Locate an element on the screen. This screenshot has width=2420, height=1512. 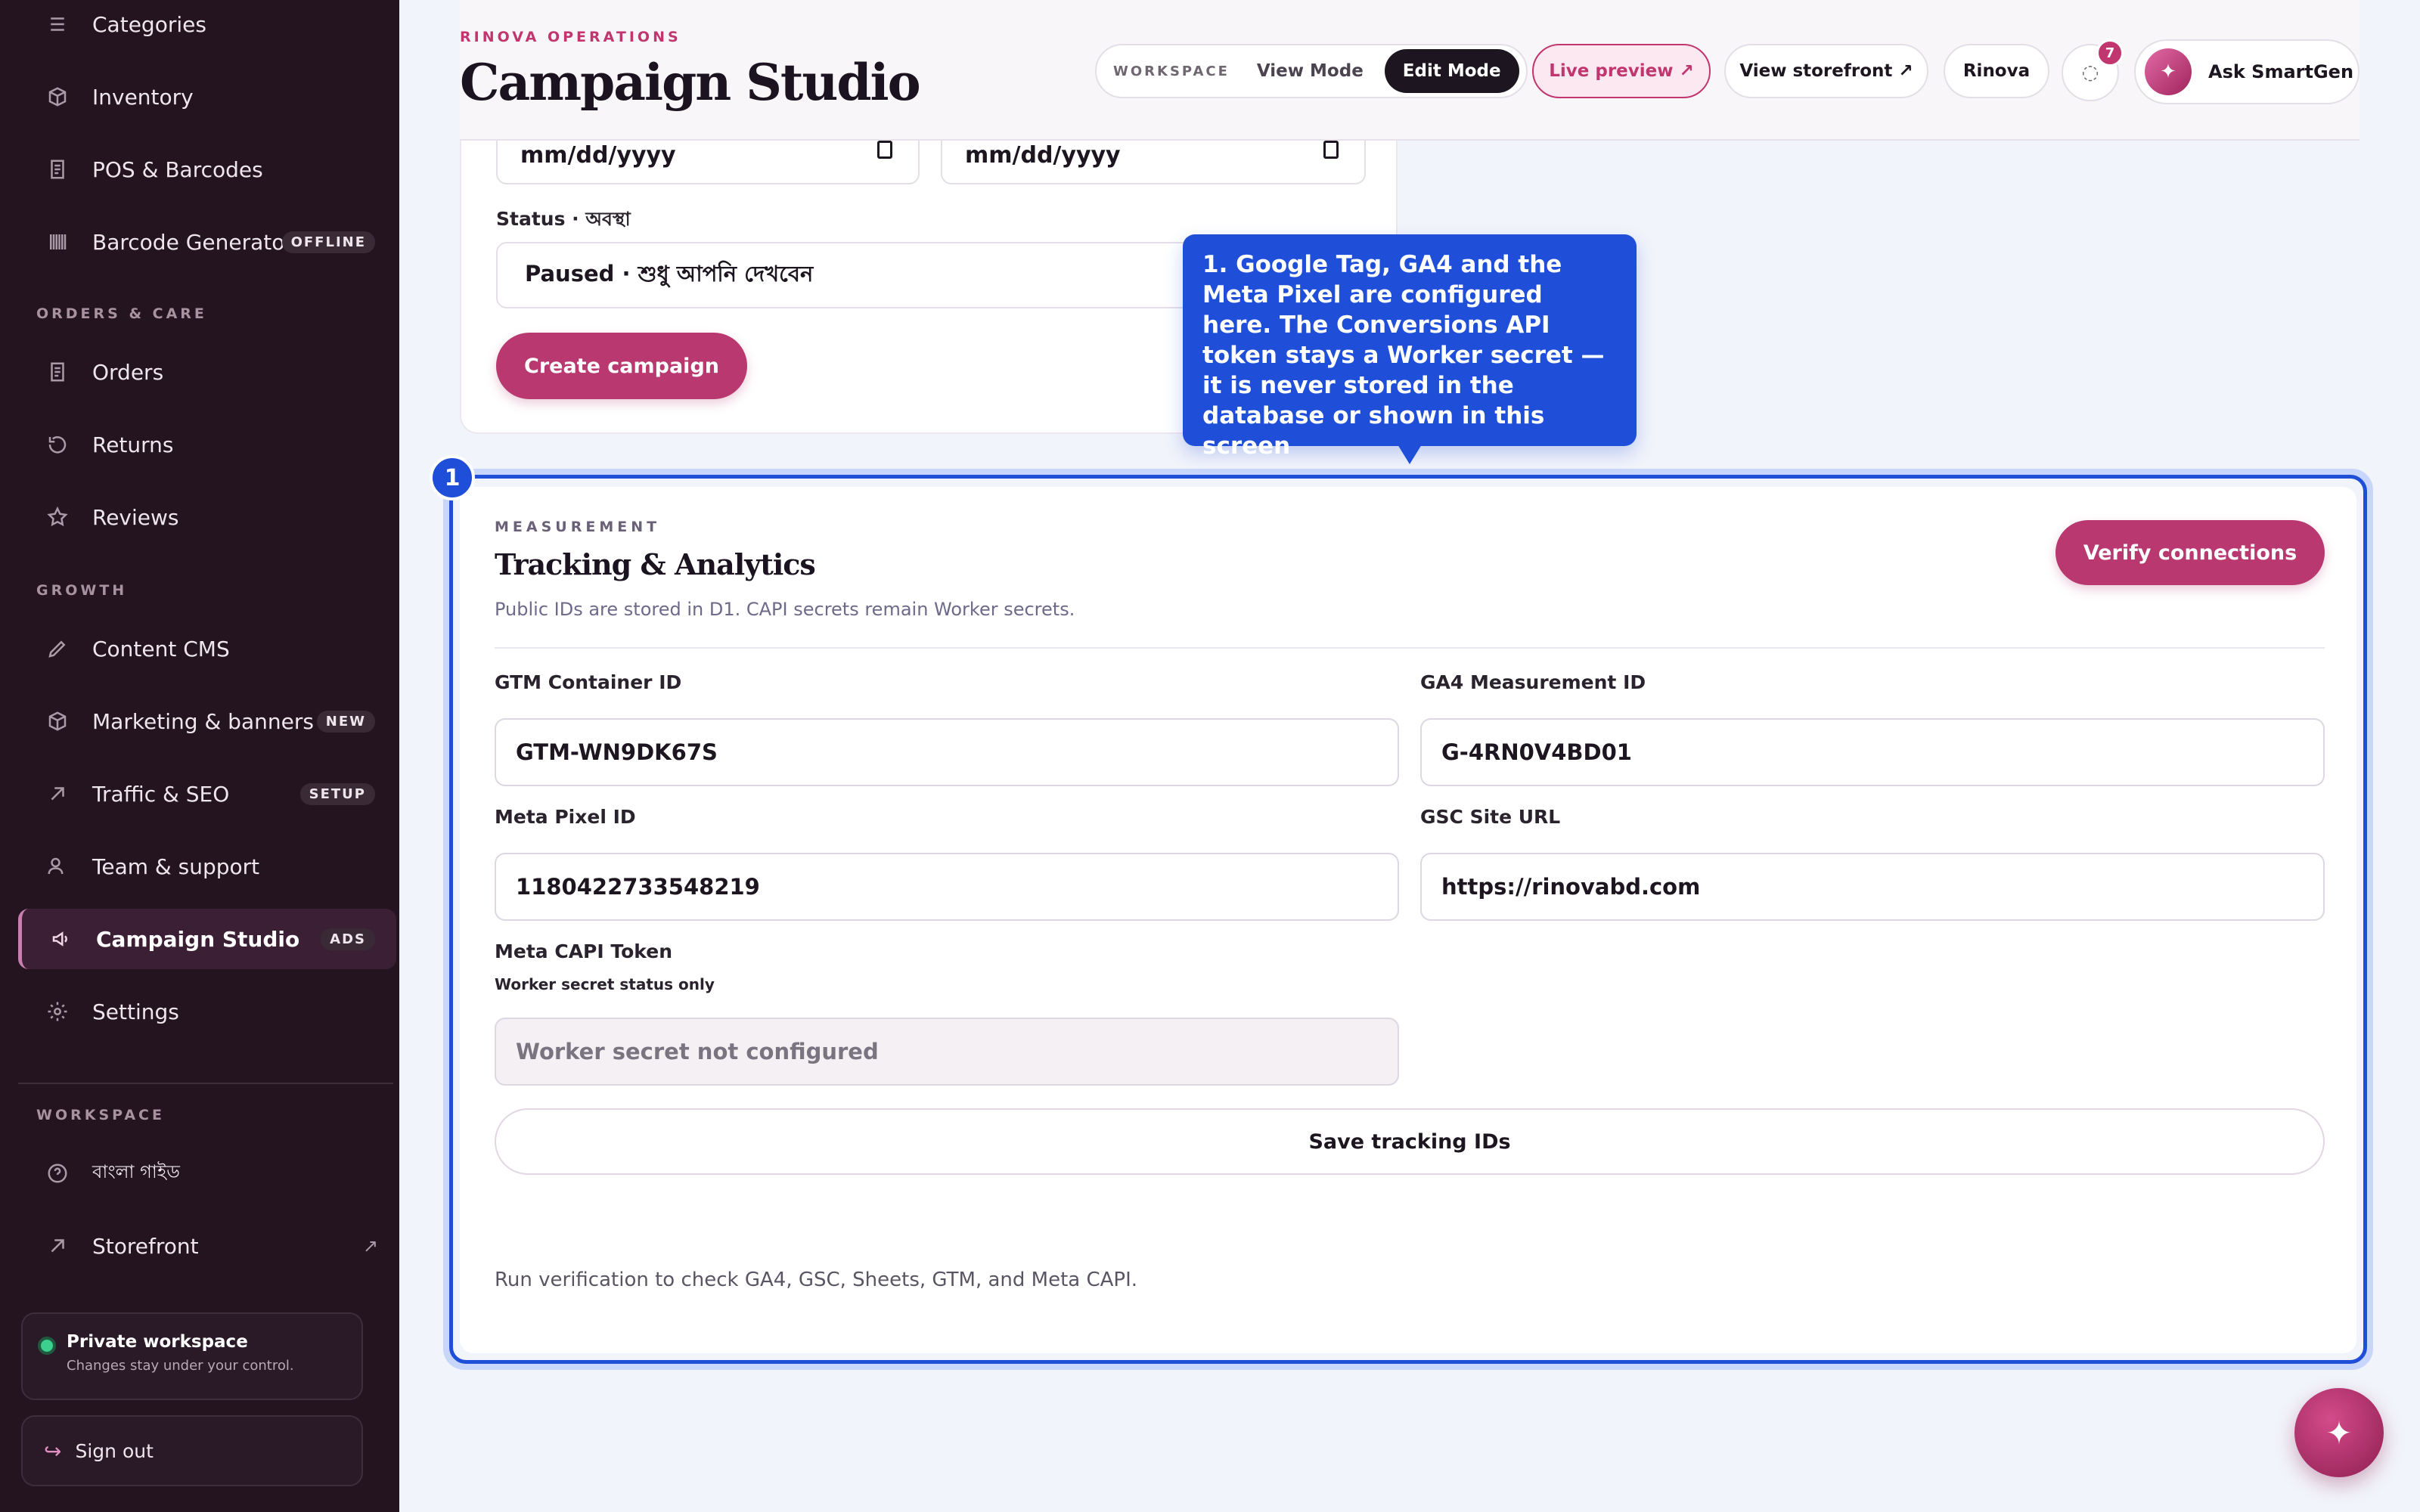
gear-icon is located at coordinates (57, 1012).